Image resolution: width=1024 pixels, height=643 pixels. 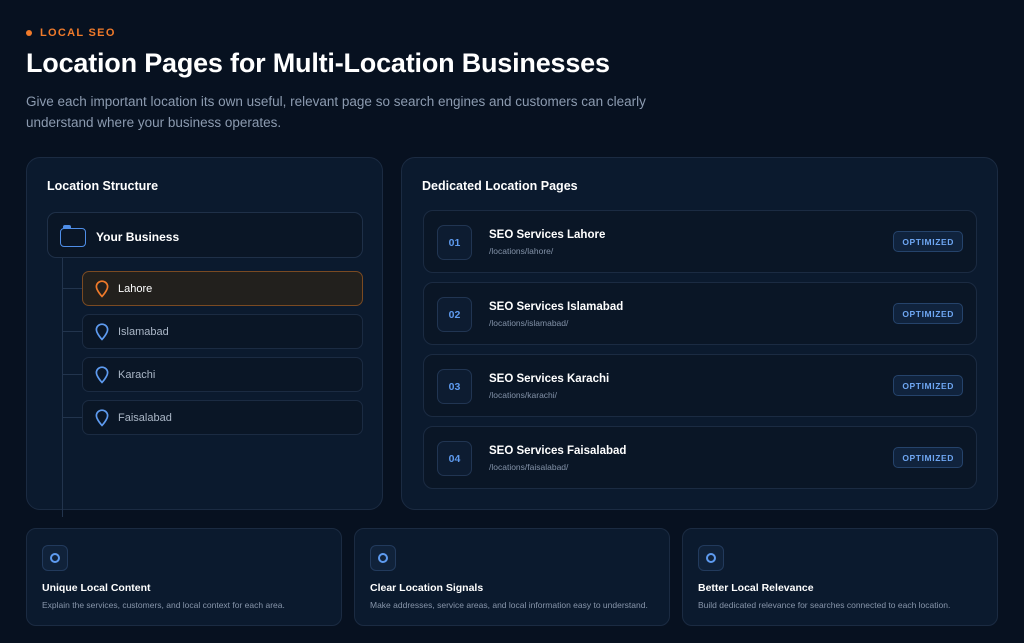 I want to click on row-number-badge: 03, so click(x=454, y=386).